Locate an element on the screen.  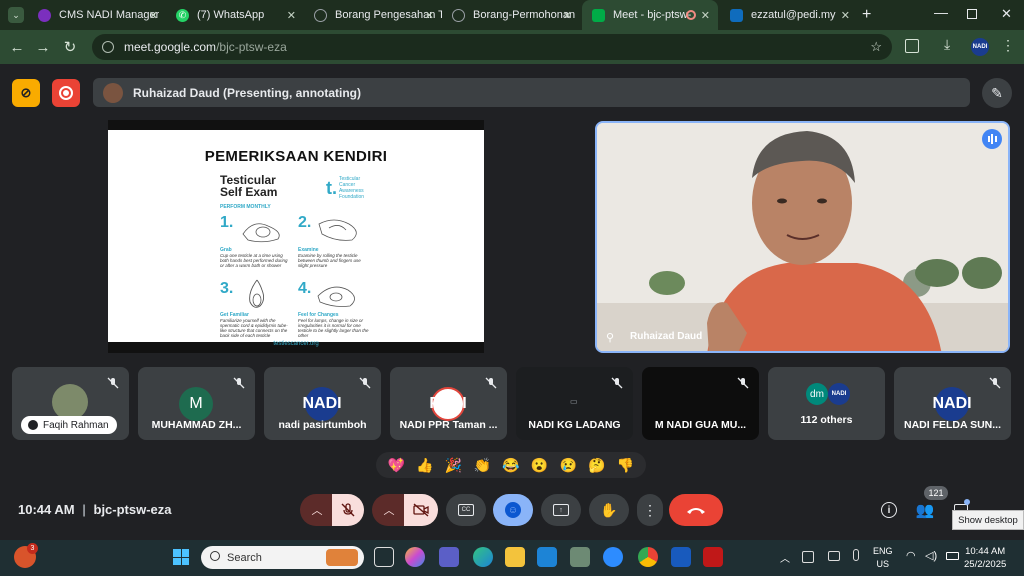
captions-toggle-button: ⊘ is located at coordinates (26, 93).